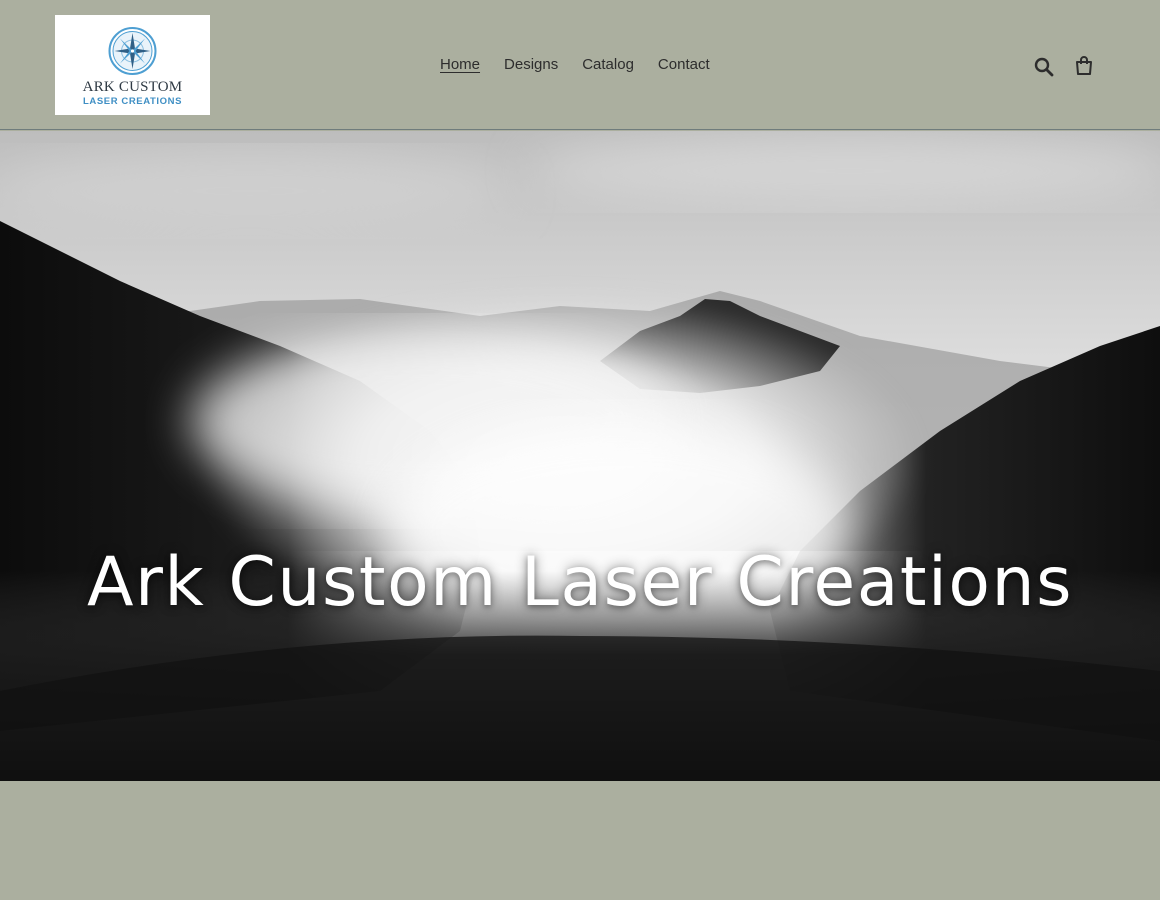  What do you see at coordinates (460, 65) in the screenshot?
I see `nav-link-home: Home` at bounding box center [460, 65].